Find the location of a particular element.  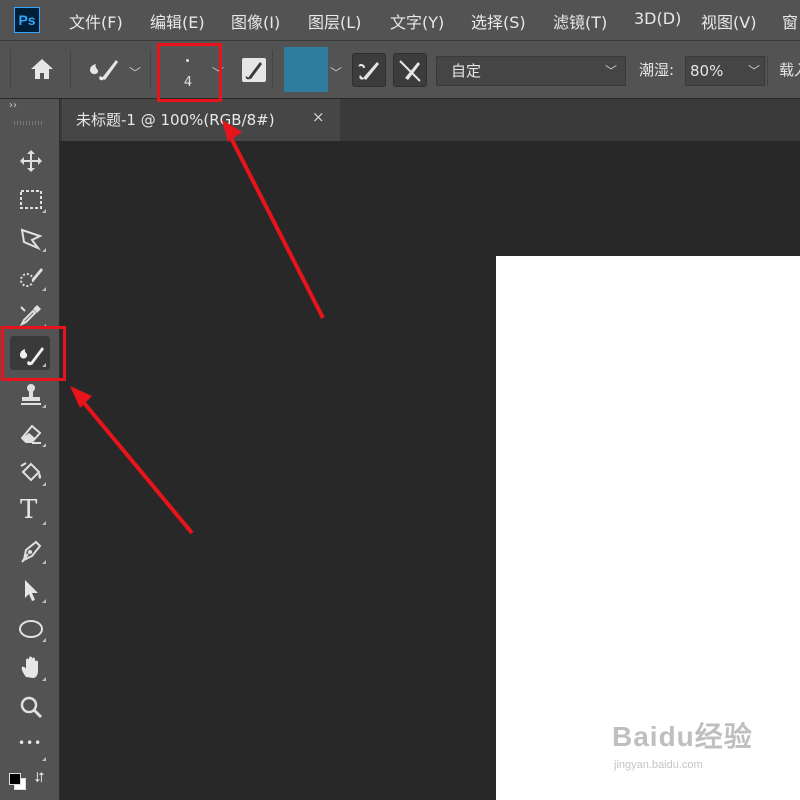

watermark-brand: Baidu经验 is located at coordinates (682, 736).